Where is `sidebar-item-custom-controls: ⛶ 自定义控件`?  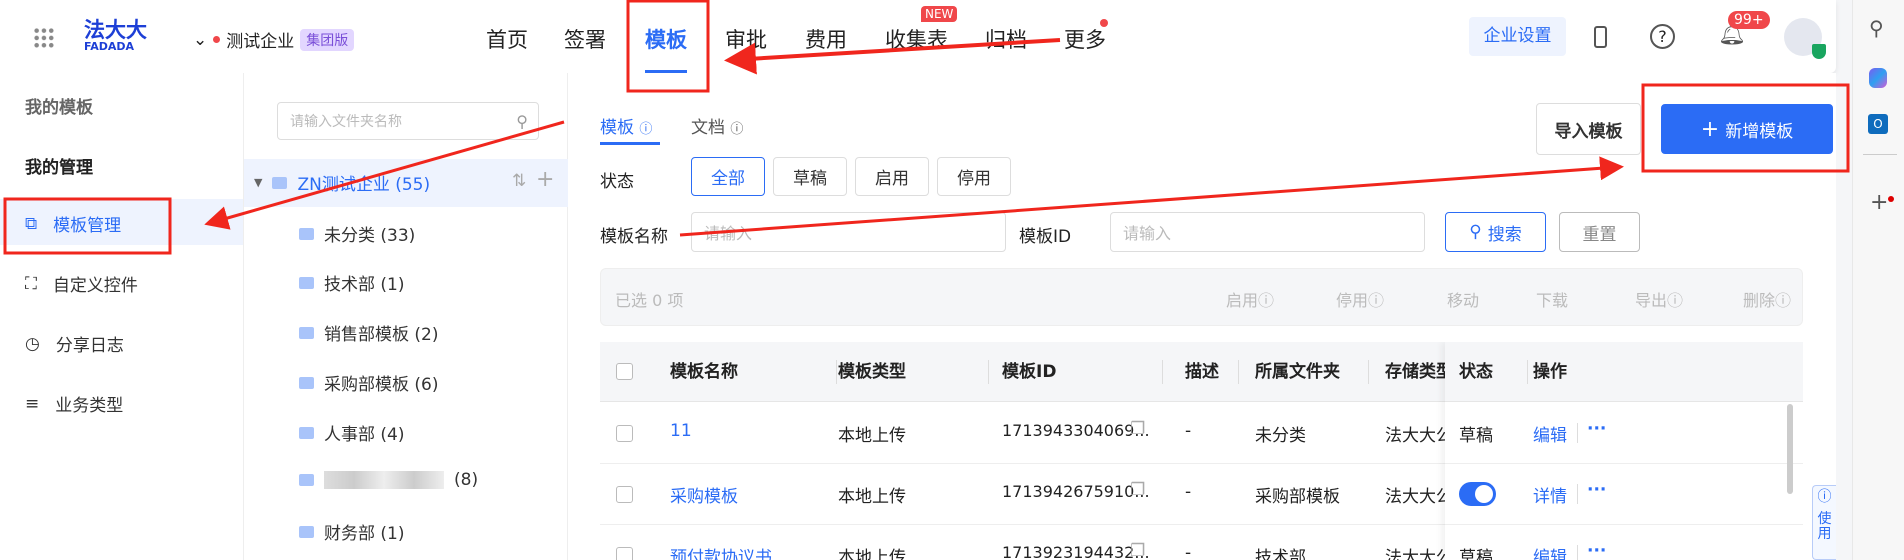 sidebar-item-custom-controls: ⛶ 自定义控件 is located at coordinates (81, 284).